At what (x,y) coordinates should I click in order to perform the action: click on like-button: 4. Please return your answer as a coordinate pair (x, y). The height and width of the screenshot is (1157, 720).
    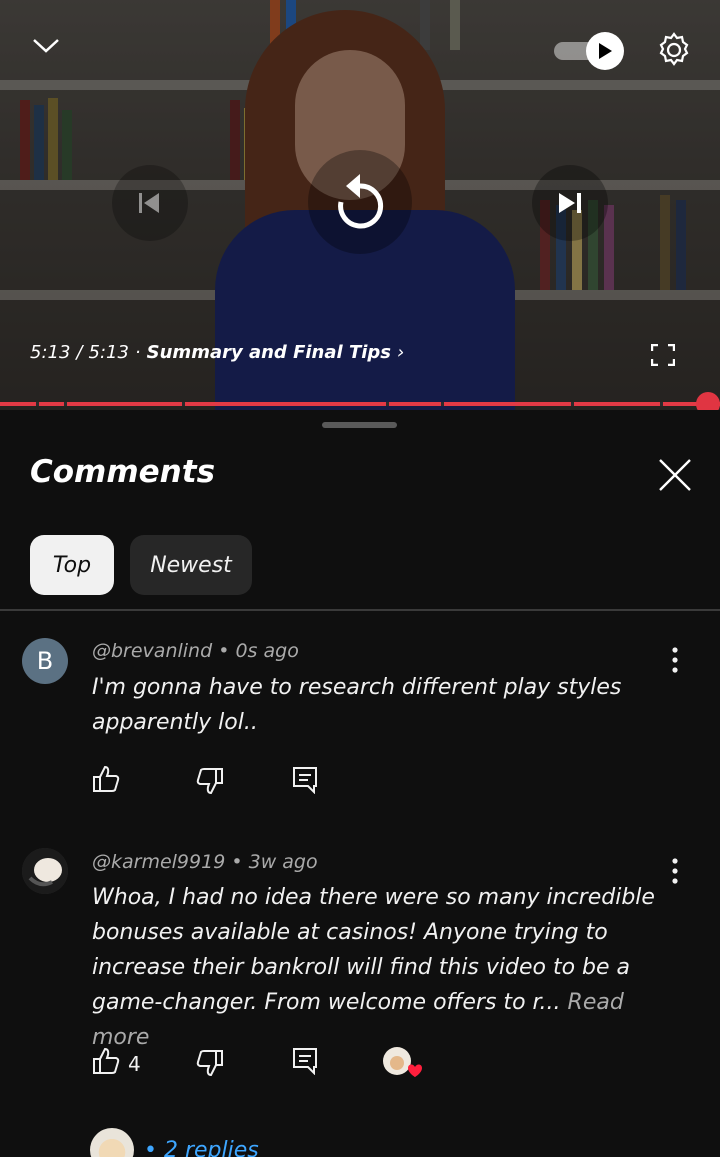
    Looking at the image, I should click on (116, 1063).